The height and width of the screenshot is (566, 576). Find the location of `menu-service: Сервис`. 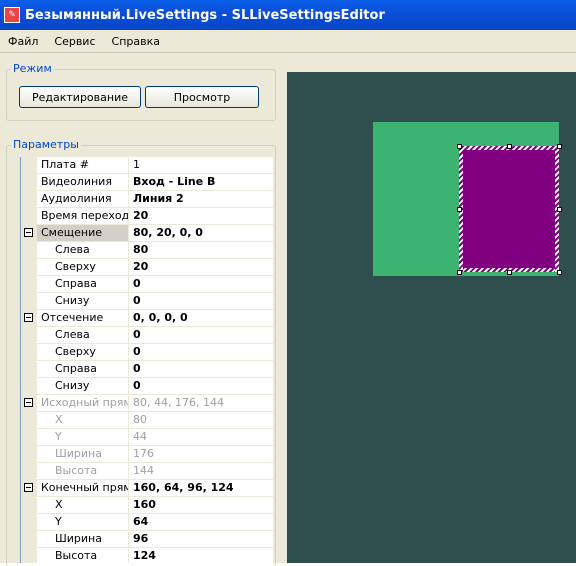

menu-service: Сервис is located at coordinates (74, 41).